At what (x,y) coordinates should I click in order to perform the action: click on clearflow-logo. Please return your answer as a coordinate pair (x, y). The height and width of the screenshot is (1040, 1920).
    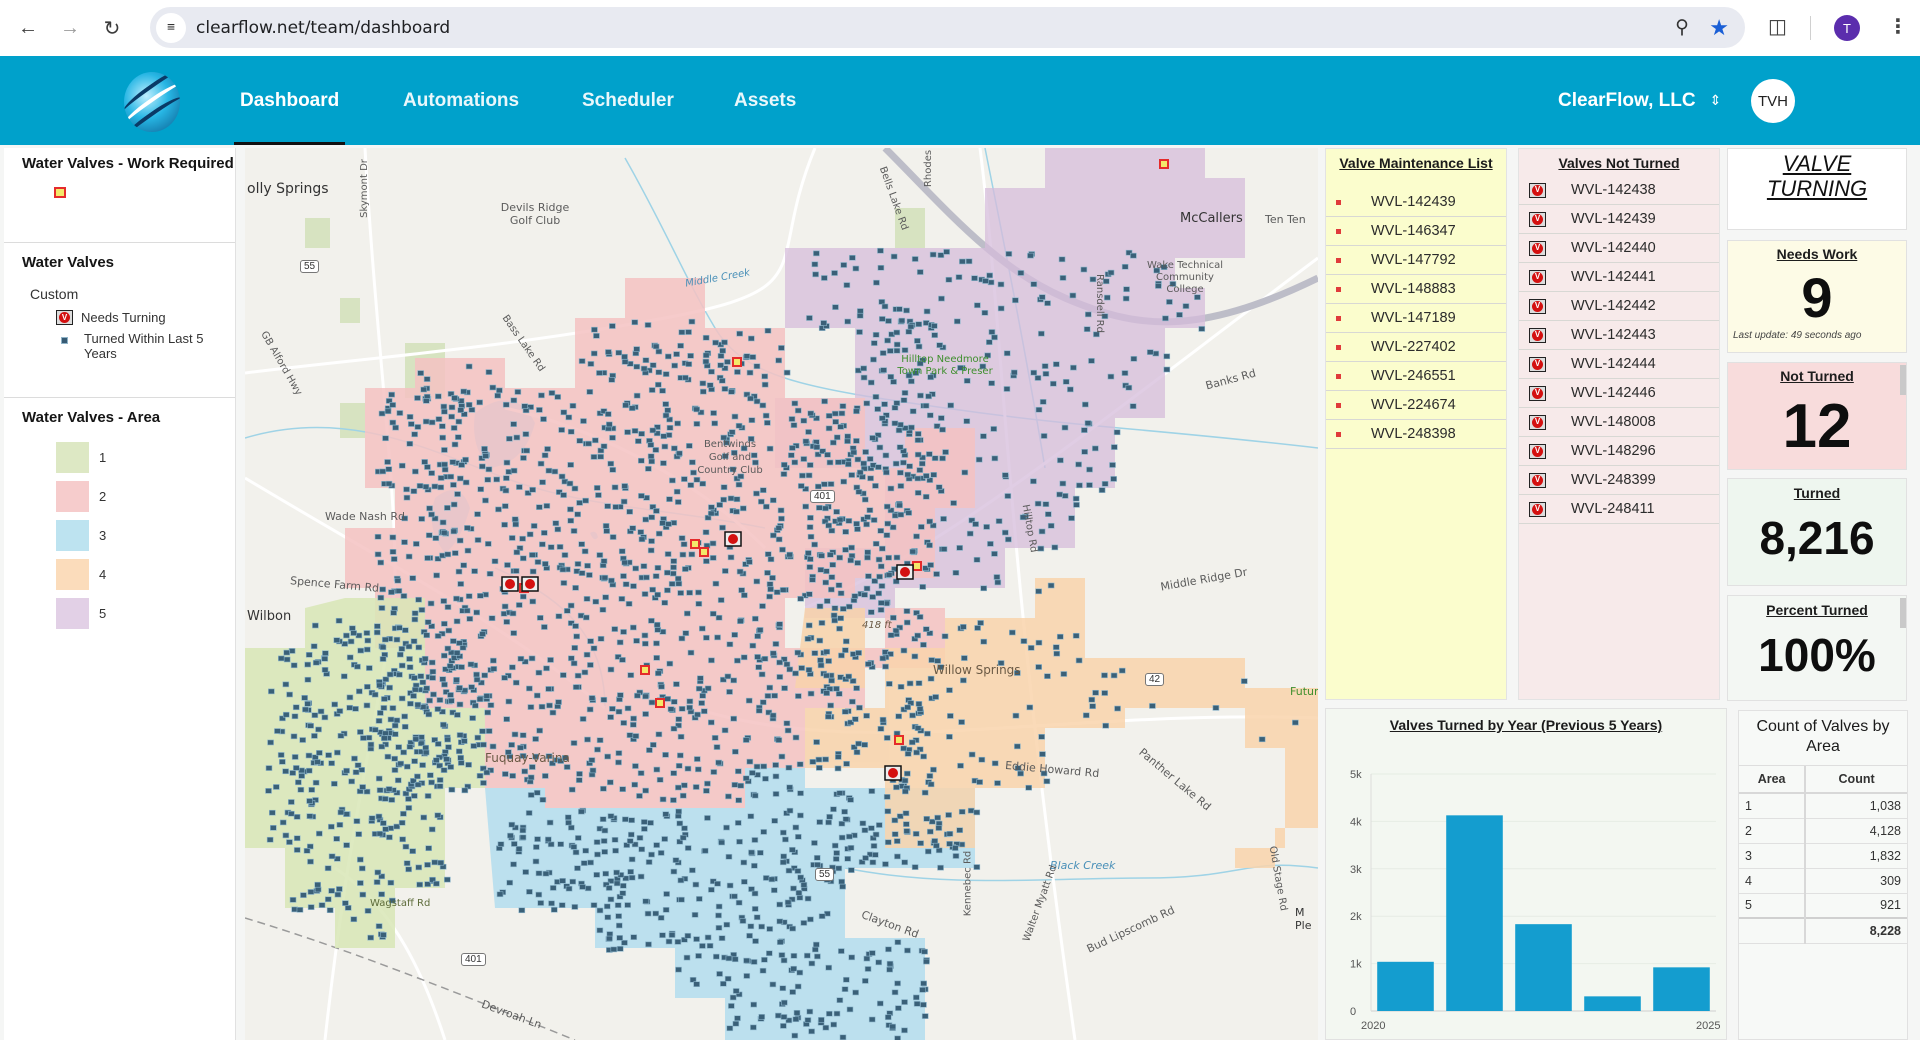
    Looking at the image, I should click on (152, 102).